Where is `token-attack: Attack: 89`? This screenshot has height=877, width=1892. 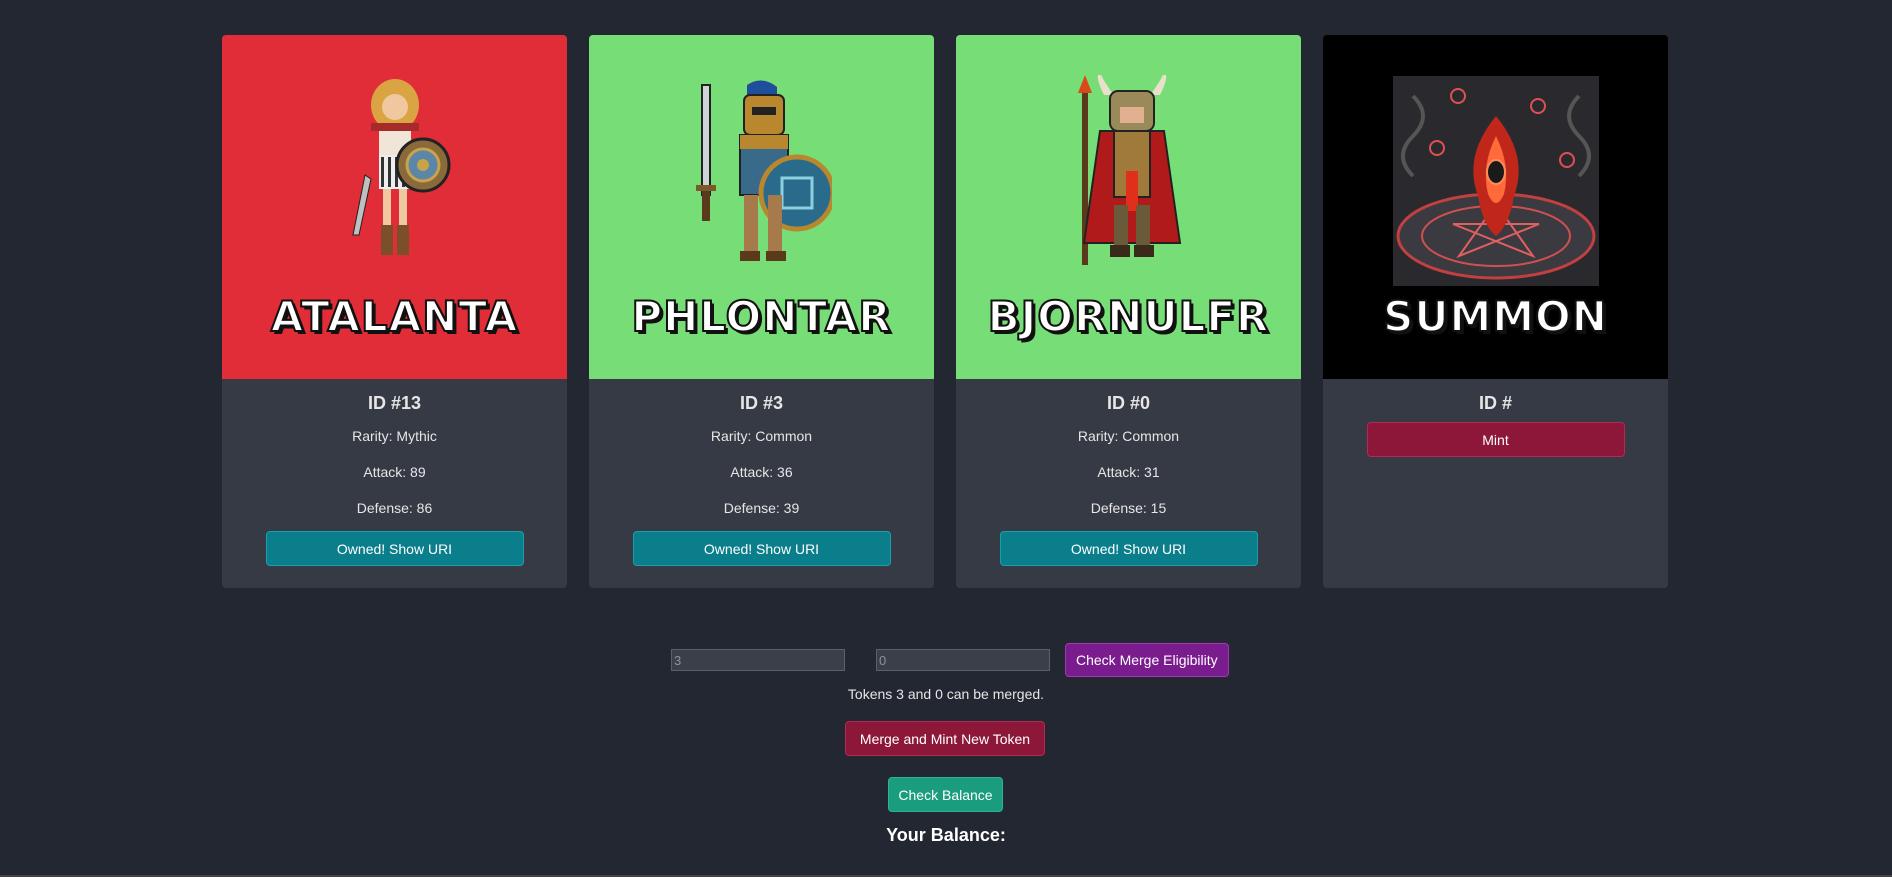 token-attack: Attack: 89 is located at coordinates (394, 472).